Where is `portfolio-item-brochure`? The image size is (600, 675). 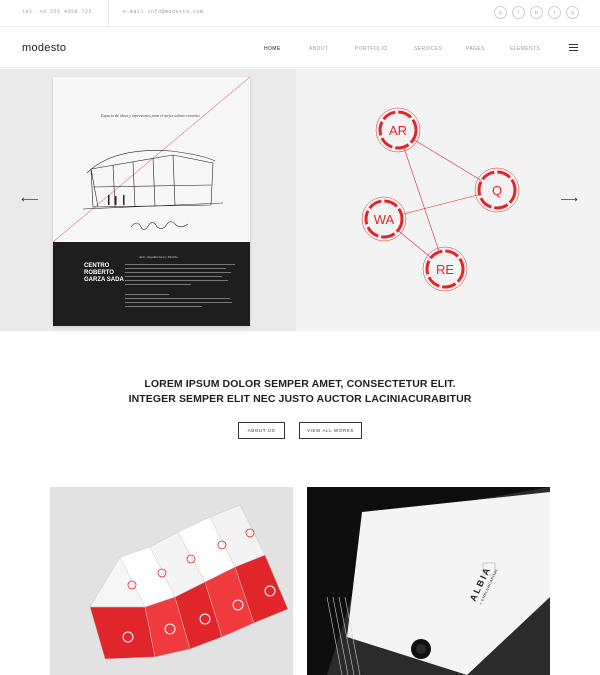
portfolio-item-brochure is located at coordinates (171, 581).